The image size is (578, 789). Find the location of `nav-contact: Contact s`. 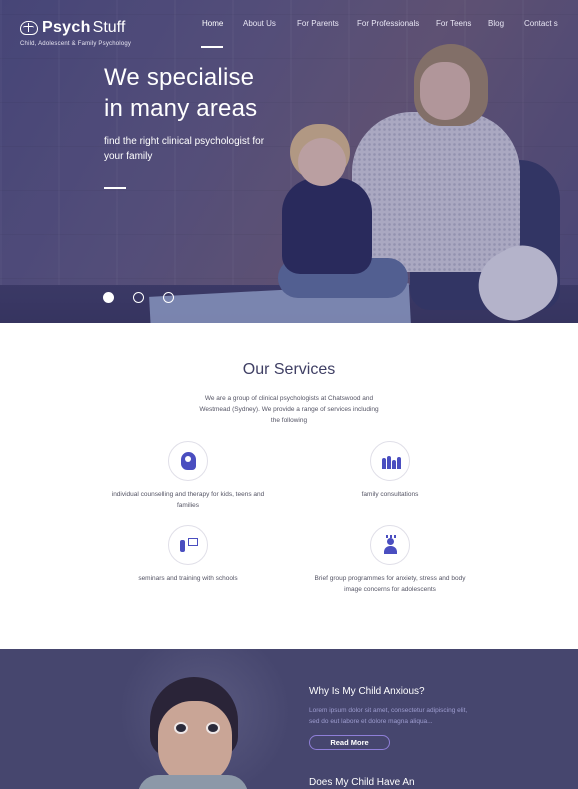

nav-contact: Contact s is located at coordinates (541, 23).